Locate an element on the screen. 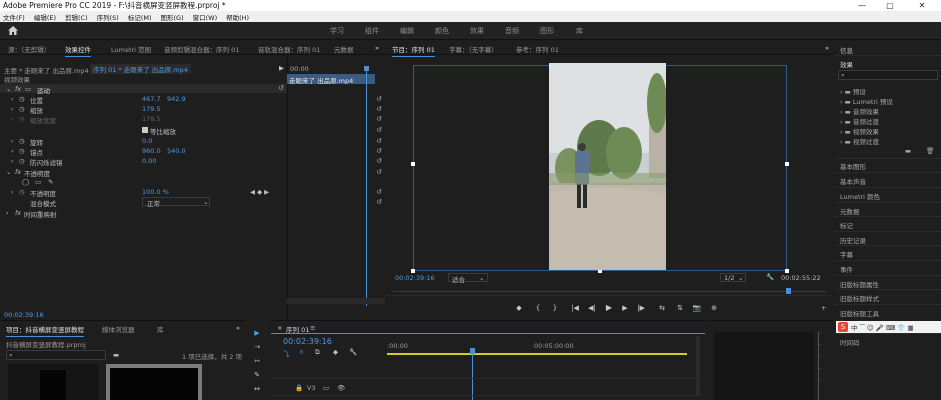  reset-scale-width-icon: ↺ is located at coordinates (379, 119).